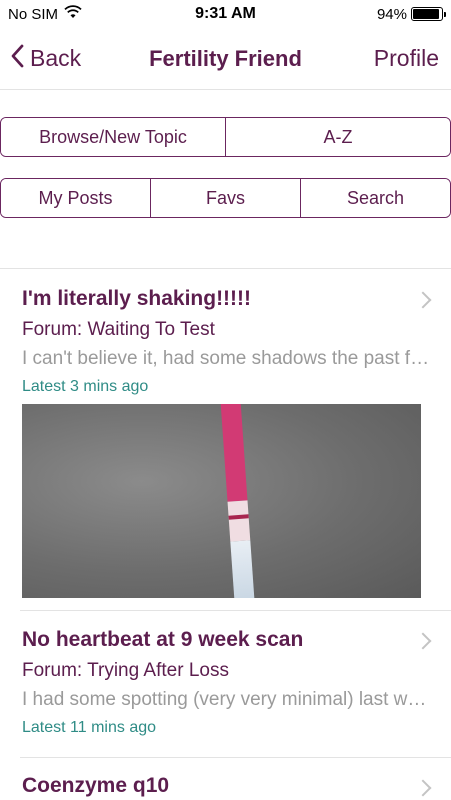 The image size is (451, 800). What do you see at coordinates (73, 14) in the screenshot?
I see `wifi-icon` at bounding box center [73, 14].